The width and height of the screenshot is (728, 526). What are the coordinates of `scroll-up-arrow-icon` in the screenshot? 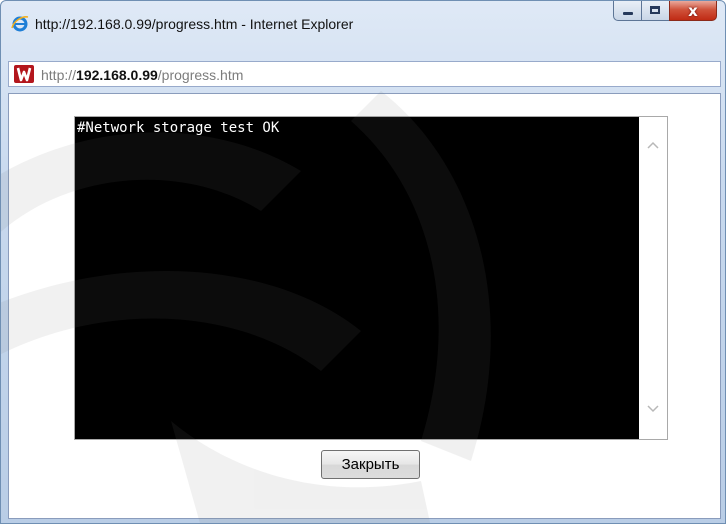 It's located at (653, 145).